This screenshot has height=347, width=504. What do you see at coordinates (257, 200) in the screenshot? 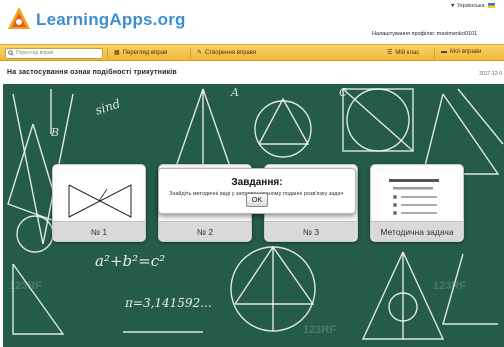
I see `ok-button: OK` at bounding box center [257, 200].